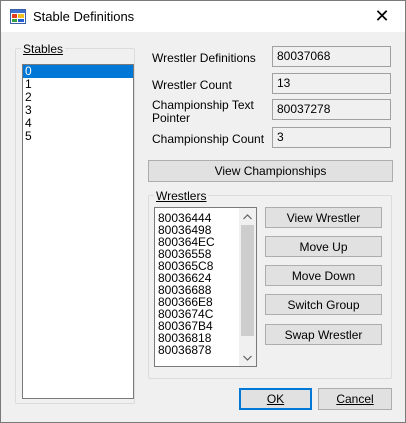  I want to click on ok-button: OK, so click(275, 399).